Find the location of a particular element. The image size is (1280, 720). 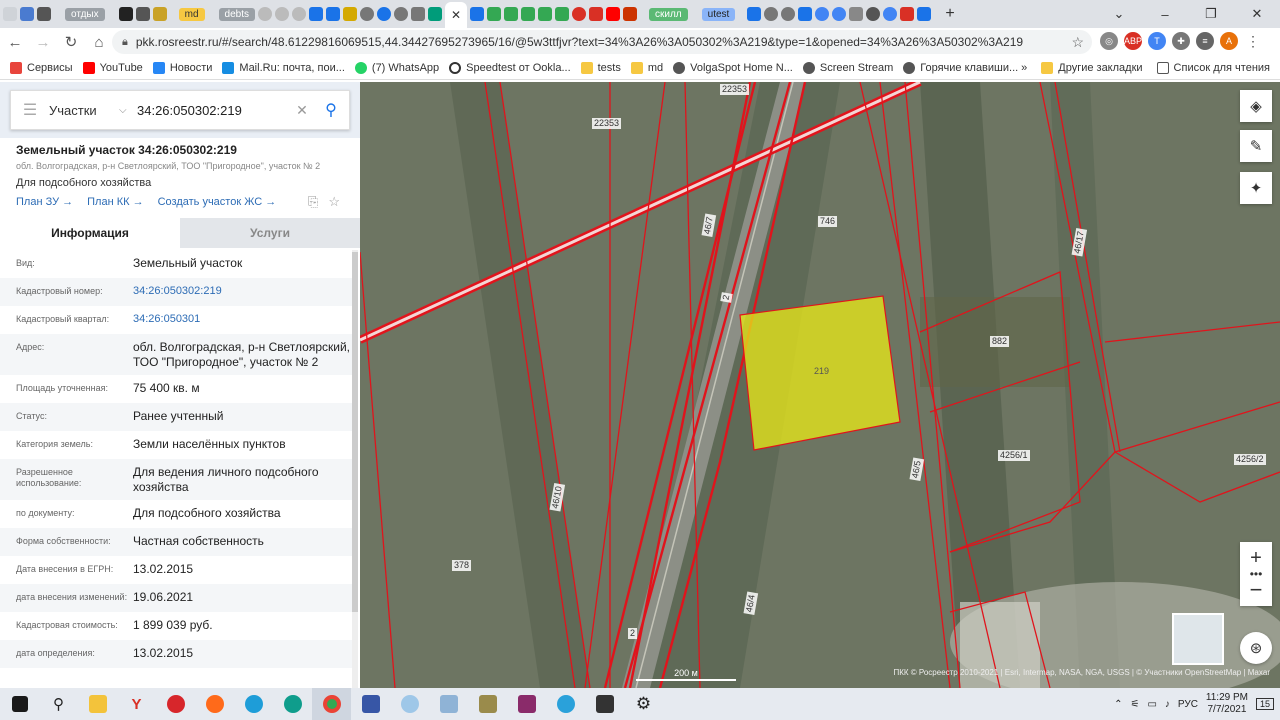

parcel-label: 378 is located at coordinates (462, 565).